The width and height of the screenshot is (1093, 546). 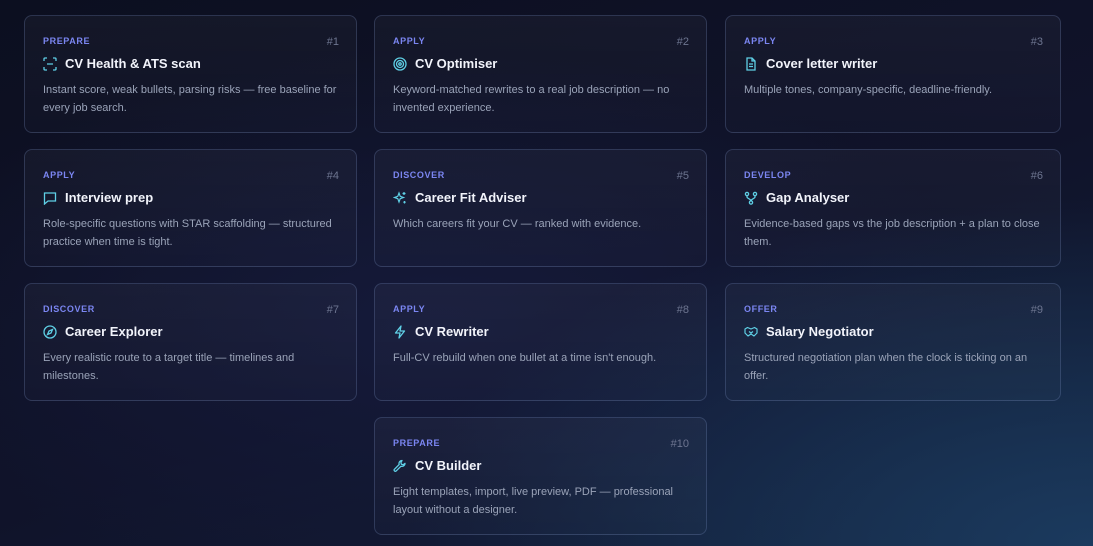 I want to click on card-number: #6, so click(x=1036, y=176).